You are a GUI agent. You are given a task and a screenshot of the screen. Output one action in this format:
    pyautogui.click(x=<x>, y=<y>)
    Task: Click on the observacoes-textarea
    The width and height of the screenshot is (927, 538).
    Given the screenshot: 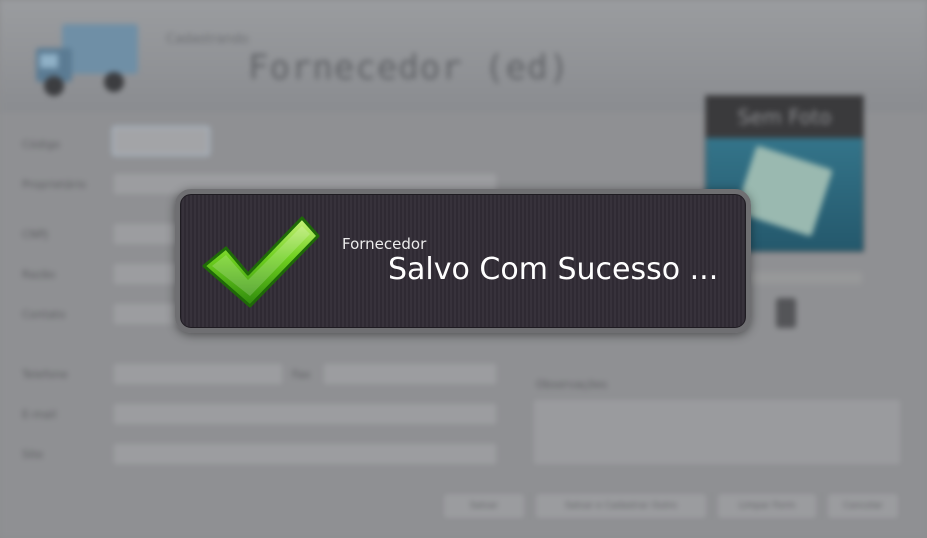 What is the action you would take?
    pyautogui.click(x=717, y=432)
    